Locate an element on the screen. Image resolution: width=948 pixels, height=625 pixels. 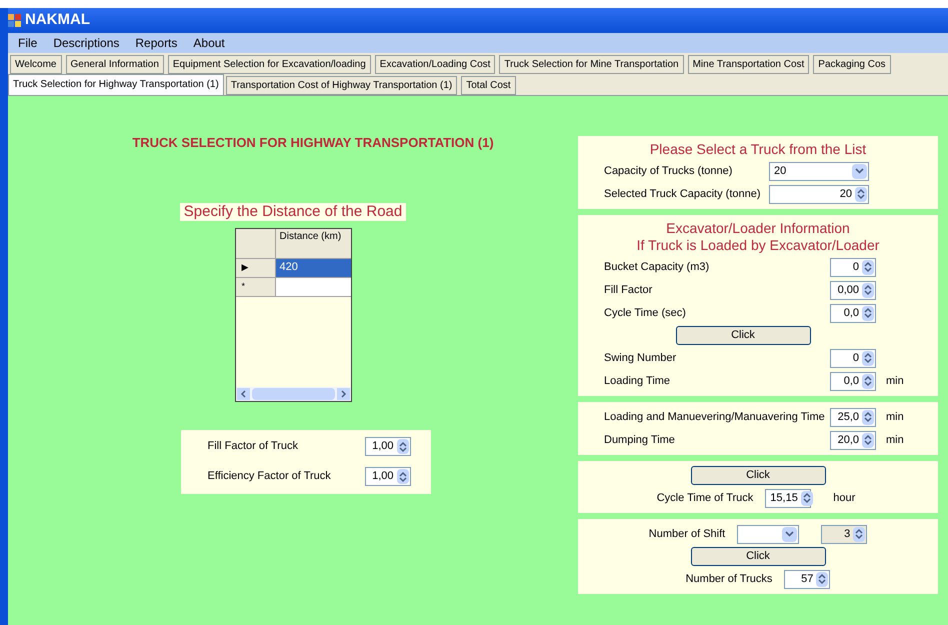
menu-item: Reports is located at coordinates (156, 43).